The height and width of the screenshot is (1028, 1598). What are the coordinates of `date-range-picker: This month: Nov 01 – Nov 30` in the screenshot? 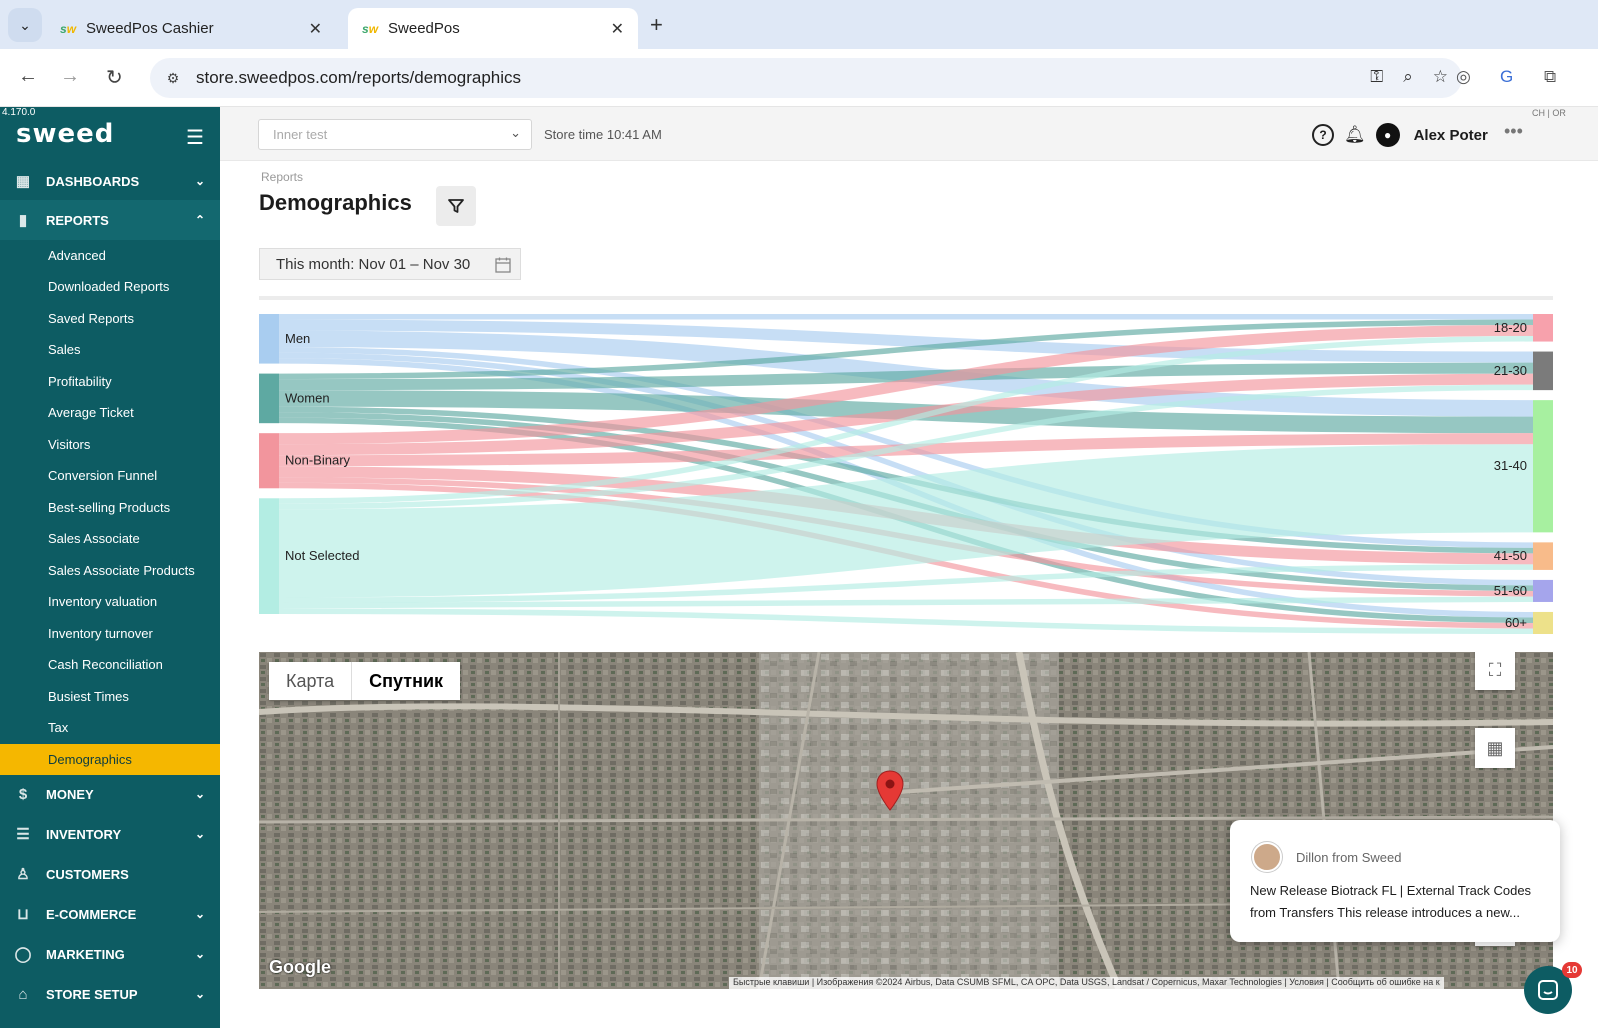 It's located at (390, 264).